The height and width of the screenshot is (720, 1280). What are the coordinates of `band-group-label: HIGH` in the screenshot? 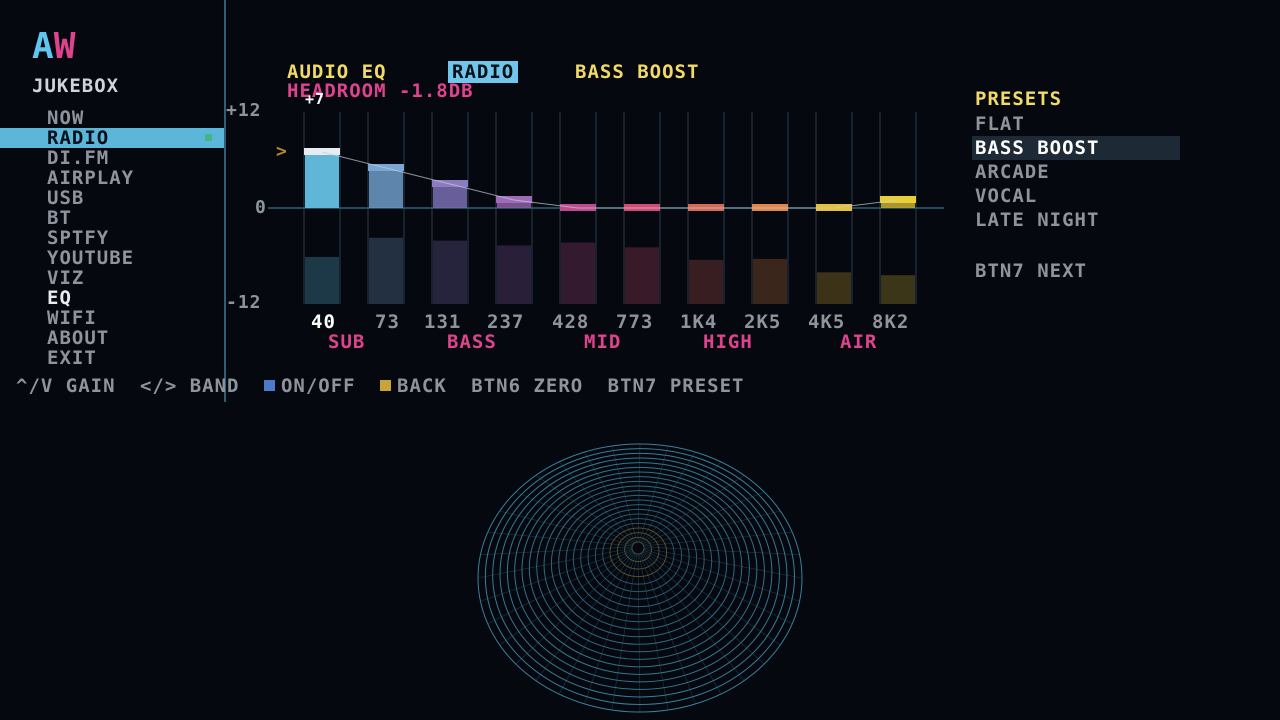 It's located at (728, 342).